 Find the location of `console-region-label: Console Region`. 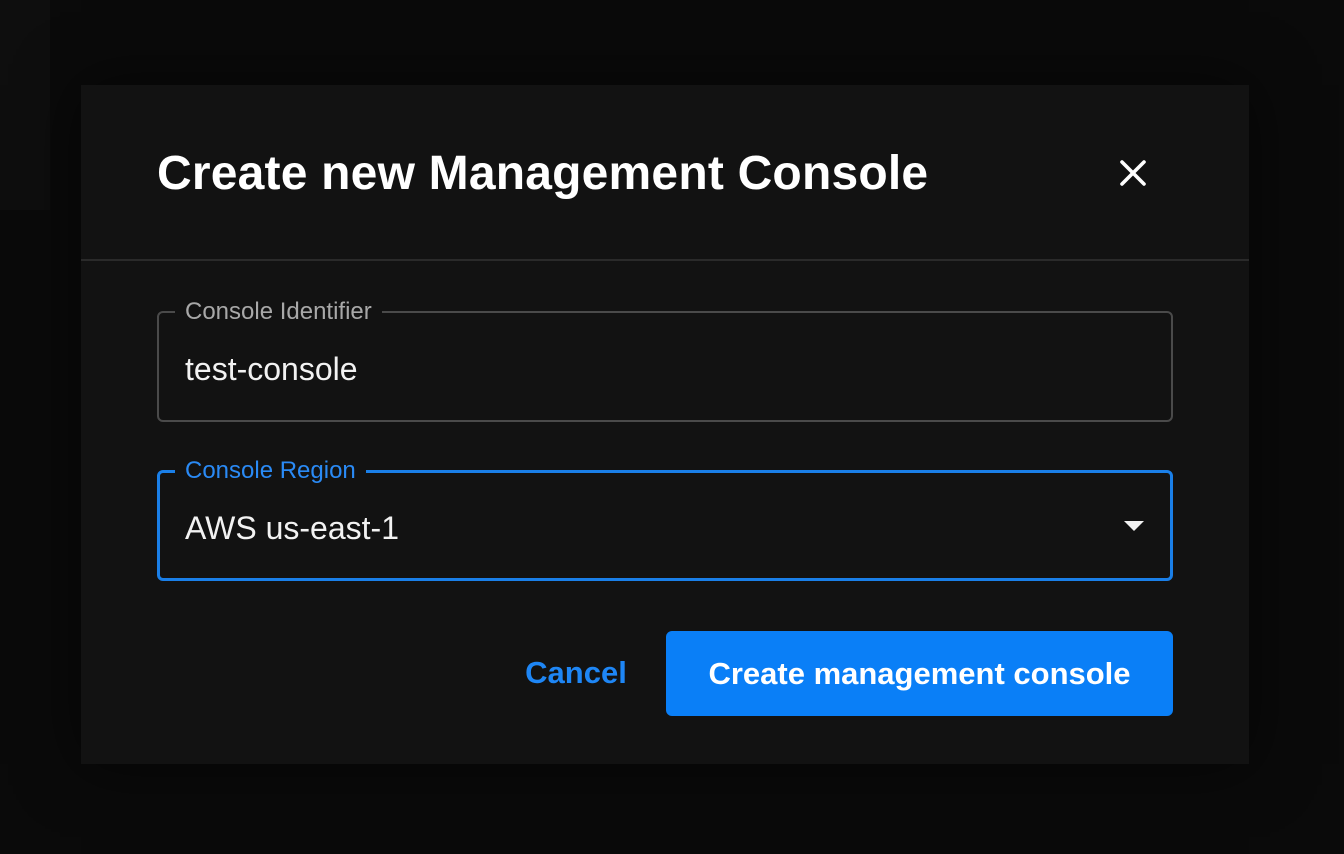

console-region-label: Console Region is located at coordinates (270, 471).